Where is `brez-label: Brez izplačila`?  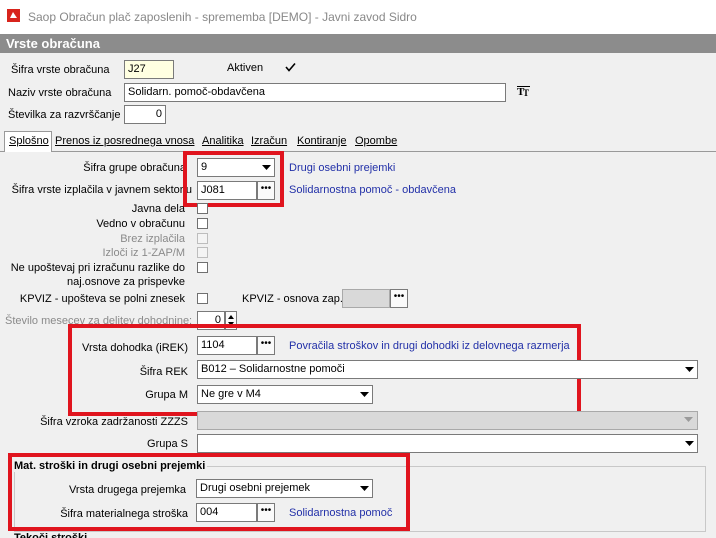
brez-label: Brez izplačila is located at coordinates (152, 239).